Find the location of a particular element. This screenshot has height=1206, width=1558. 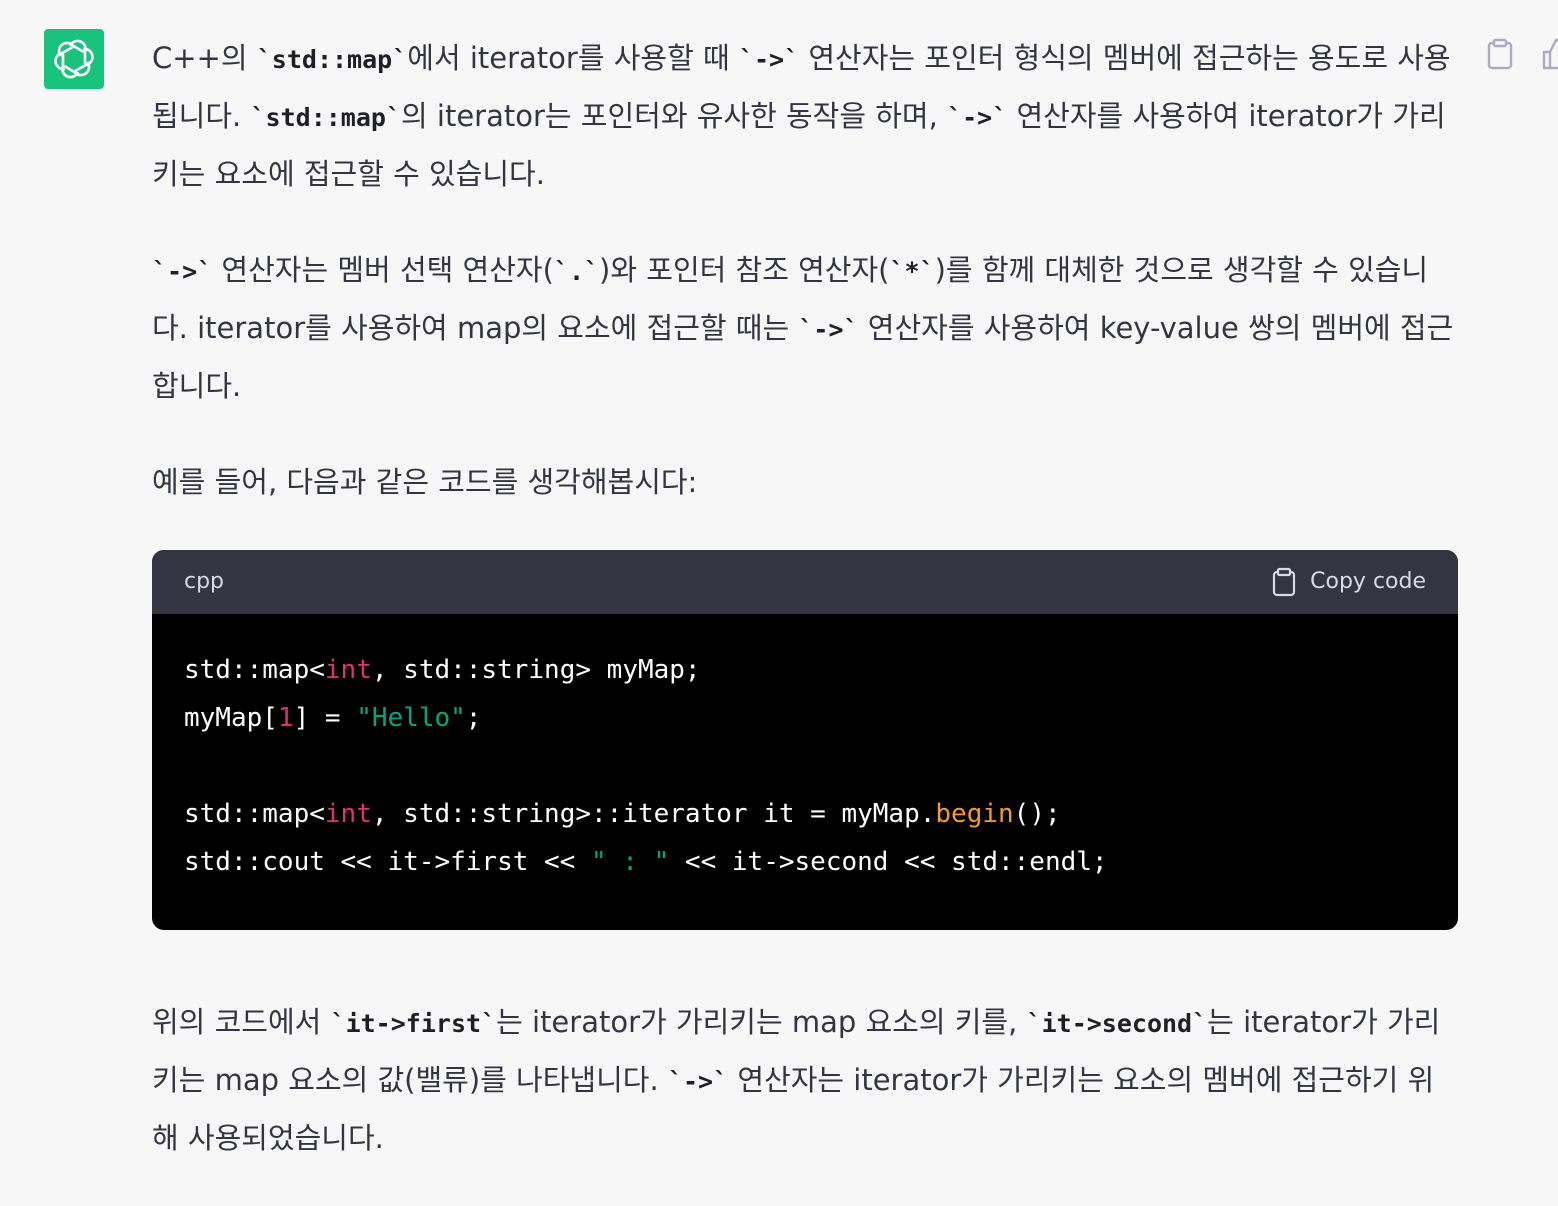

text: 는 iterator가 가리키는 map 요소의 키를, is located at coordinates (761, 1022).